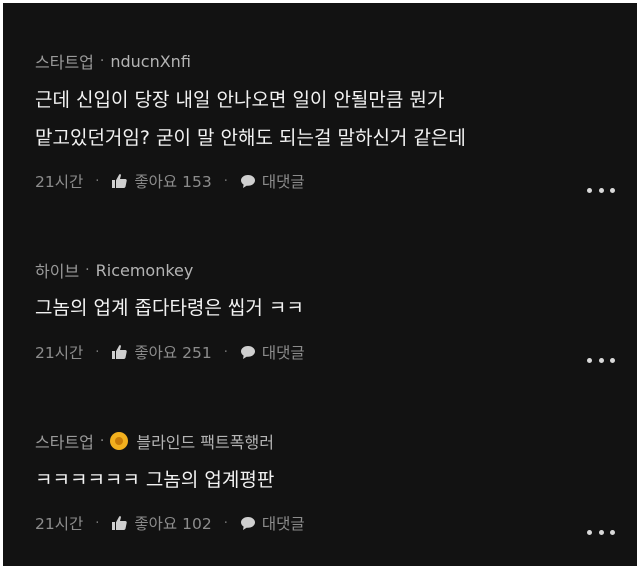 This screenshot has height=569, width=640. I want to click on comment-line: ㅋㅋㅋㅋㅋㅋ 그놈의 업계평판, so click(155, 480).